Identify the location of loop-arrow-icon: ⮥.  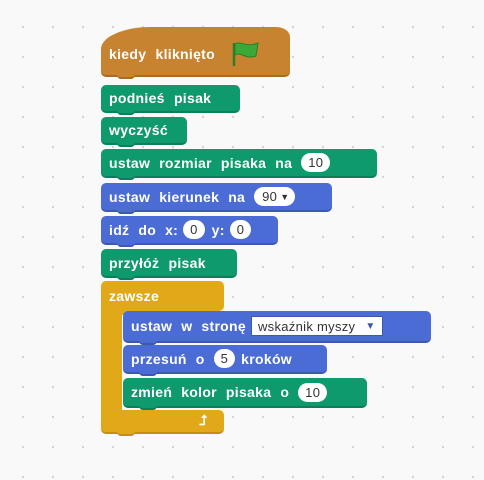
(203, 420).